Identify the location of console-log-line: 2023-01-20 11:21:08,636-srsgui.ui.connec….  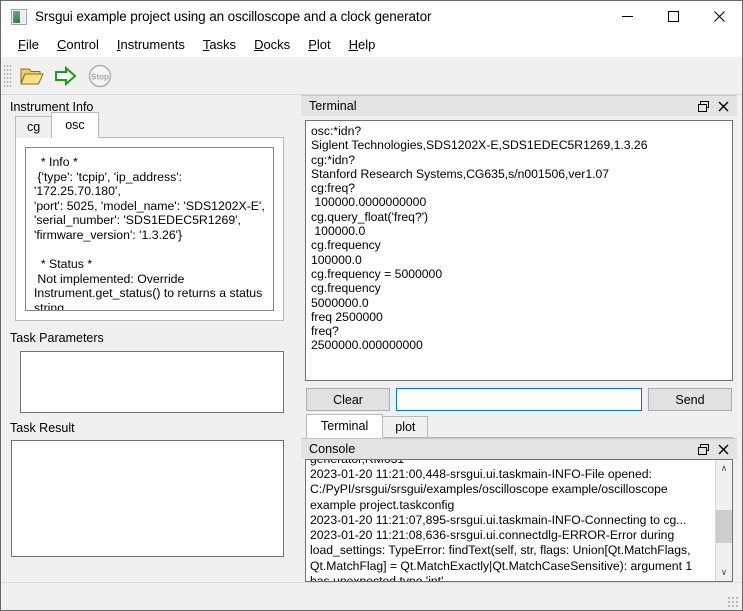
(501, 554).